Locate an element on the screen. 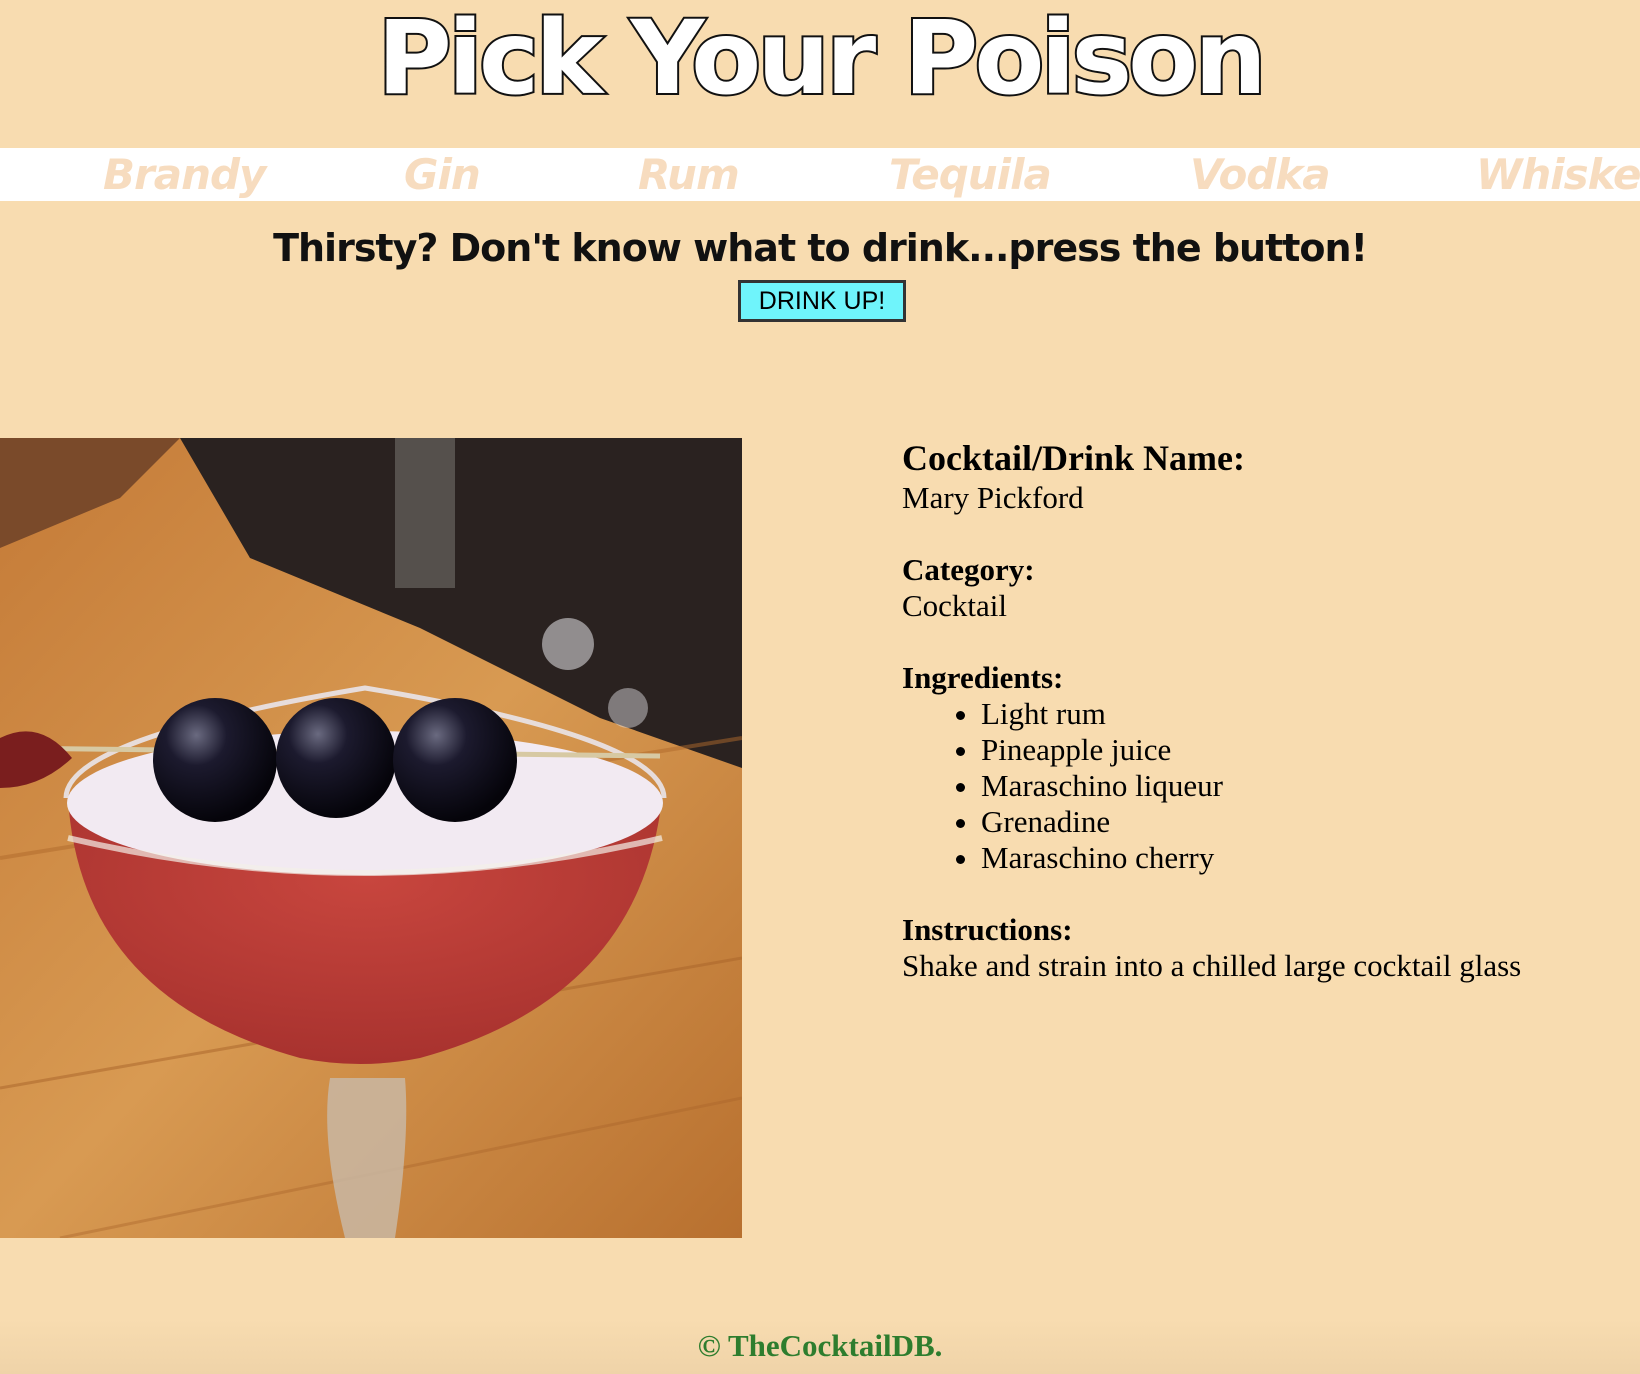  drink-up-button: DRINK UP! is located at coordinates (822, 301).